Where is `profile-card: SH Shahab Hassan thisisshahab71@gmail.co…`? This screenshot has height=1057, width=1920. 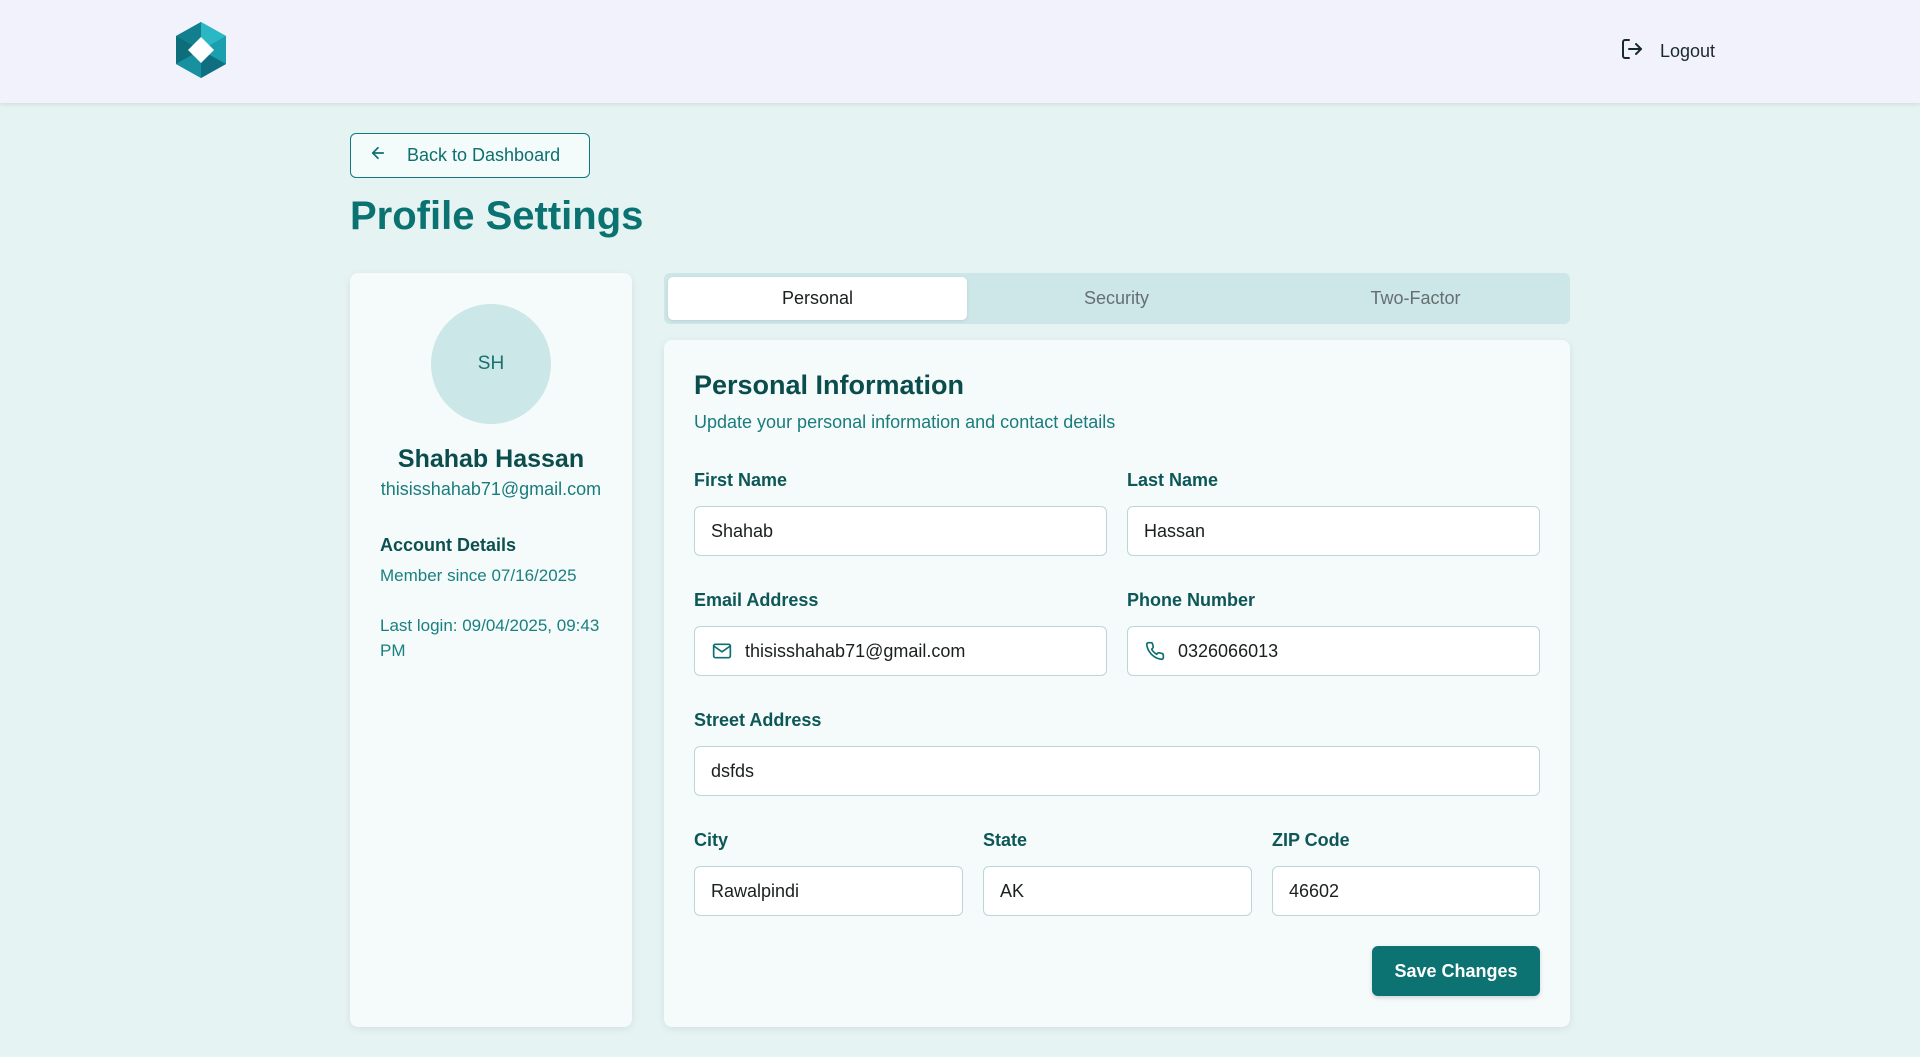
profile-card: SH Shahab Hassan thisisshahab71@gmail.co… is located at coordinates (491, 650).